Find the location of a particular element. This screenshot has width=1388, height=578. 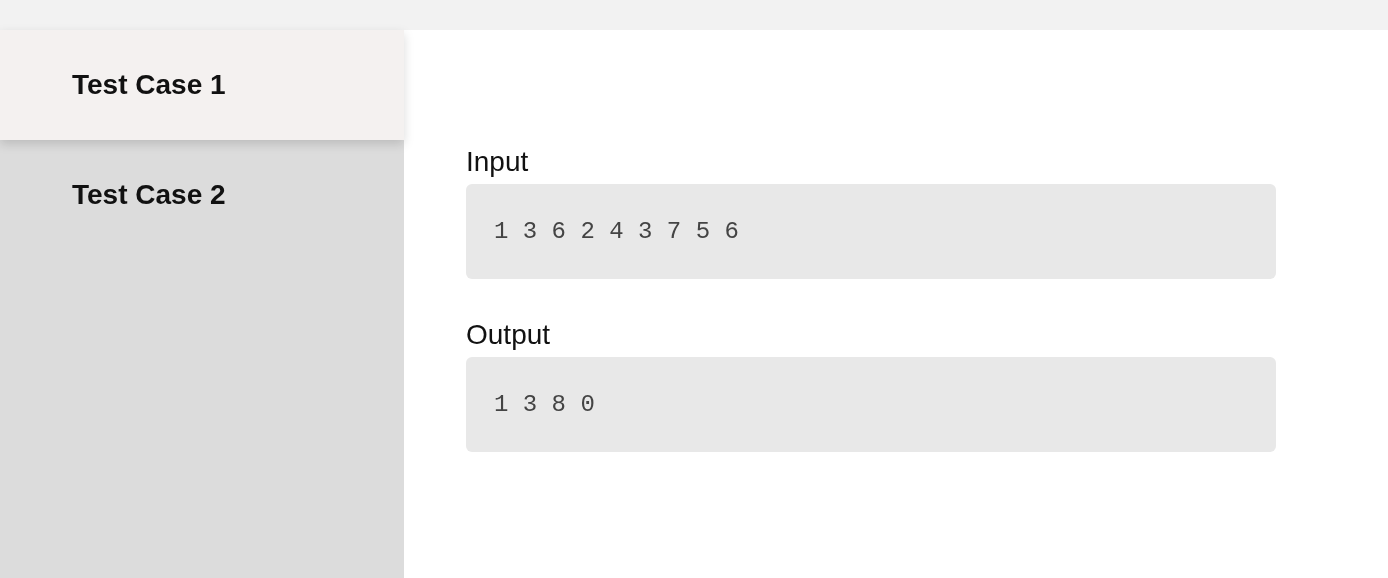

section-label: Input is located at coordinates (498, 162).